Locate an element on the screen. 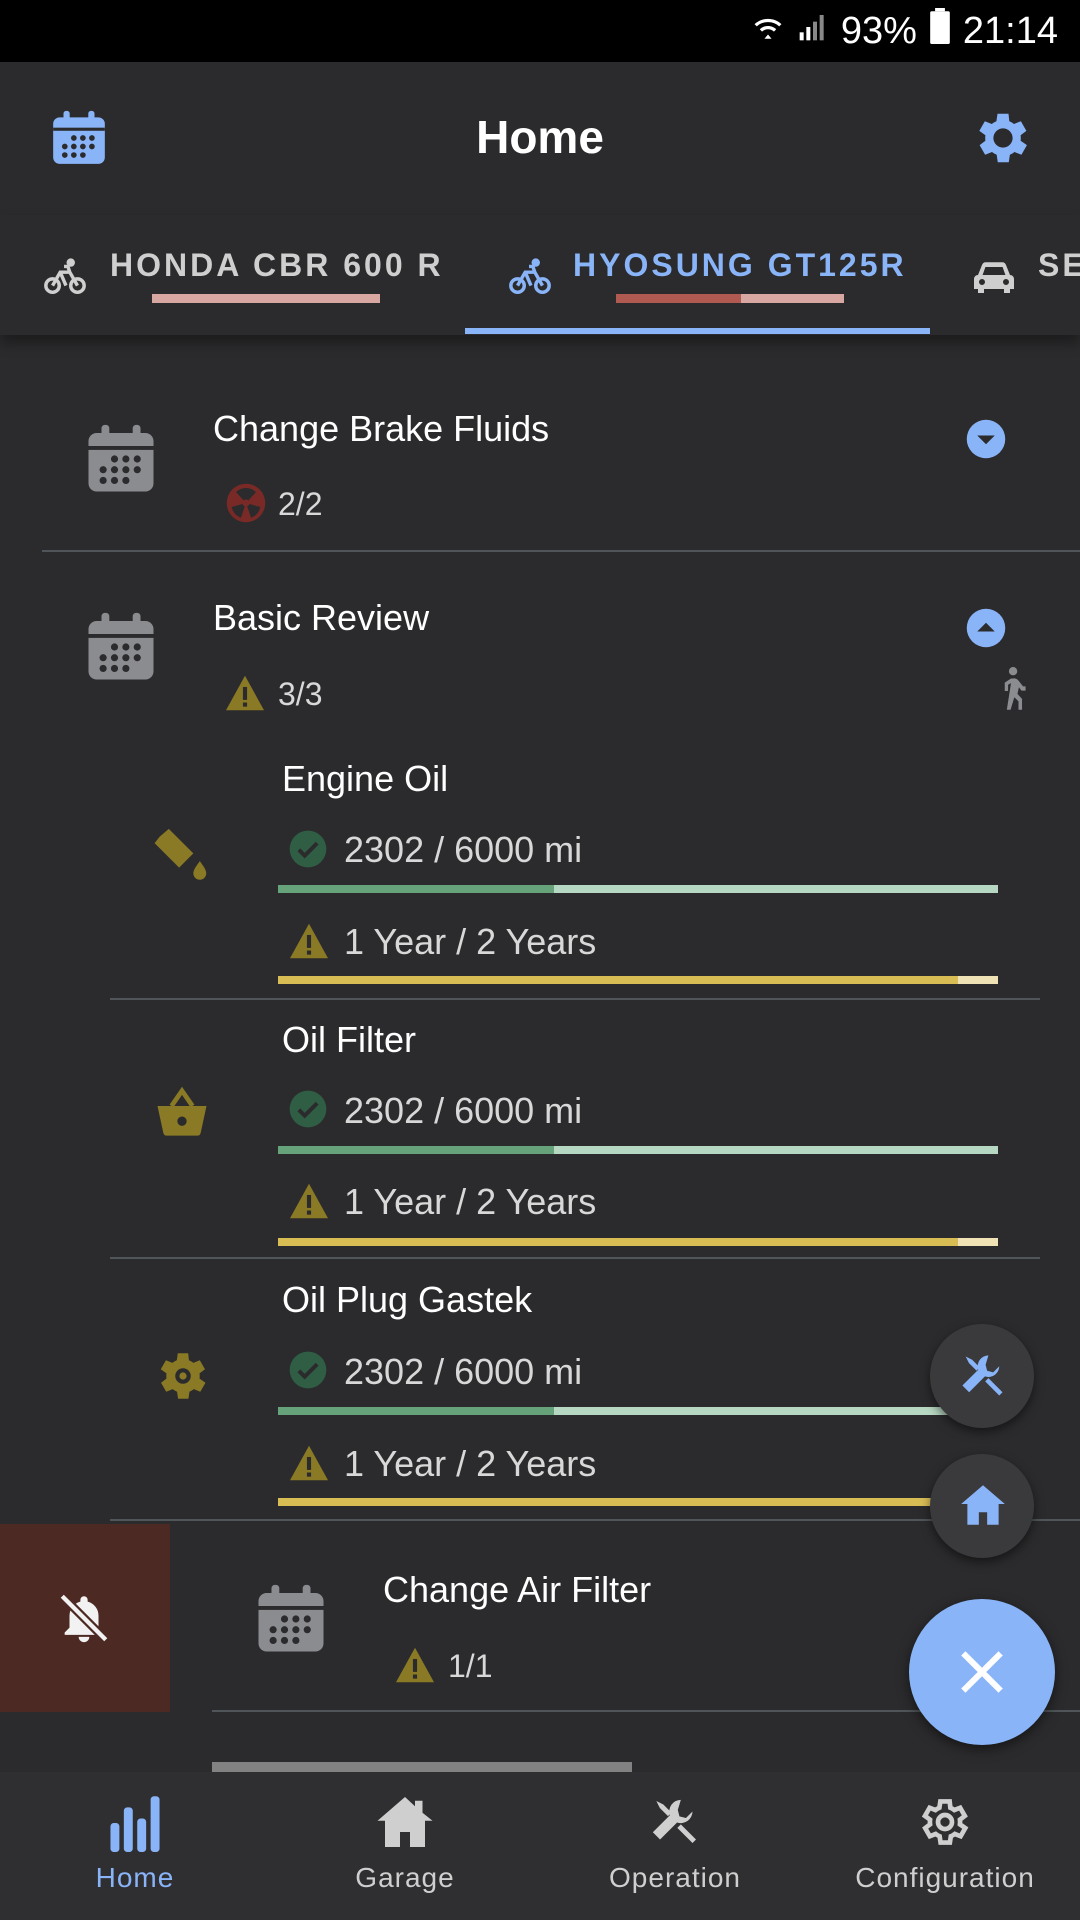 This screenshot has height=1920, width=1080. operation-fab is located at coordinates (982, 1376).